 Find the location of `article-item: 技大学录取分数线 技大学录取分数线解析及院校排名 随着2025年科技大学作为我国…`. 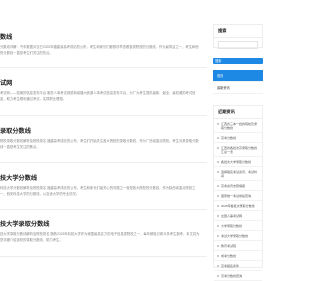

article-item: 技大学录取分数线 技大学录取分数线解析及院校排名 随着2025年科技大学作为我国… is located at coordinates (103, 231).